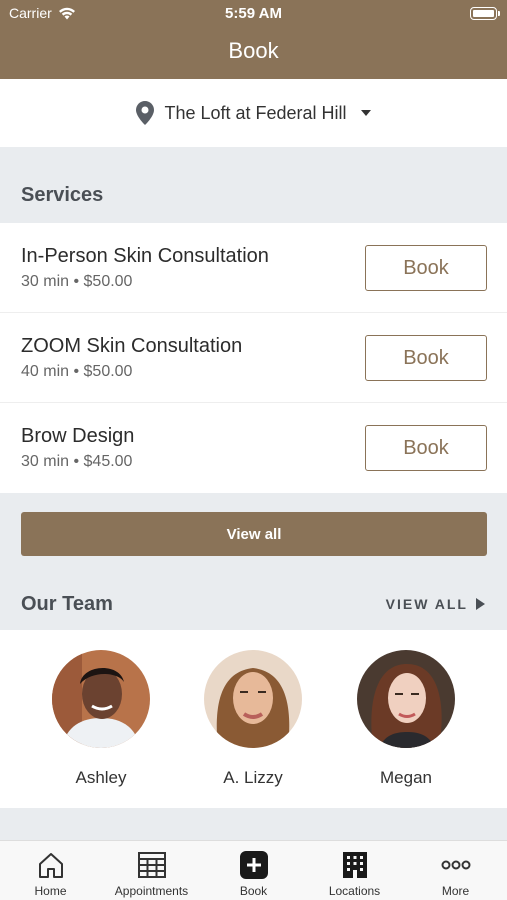  I want to click on tab-appointments: Appointments, so click(151, 870).